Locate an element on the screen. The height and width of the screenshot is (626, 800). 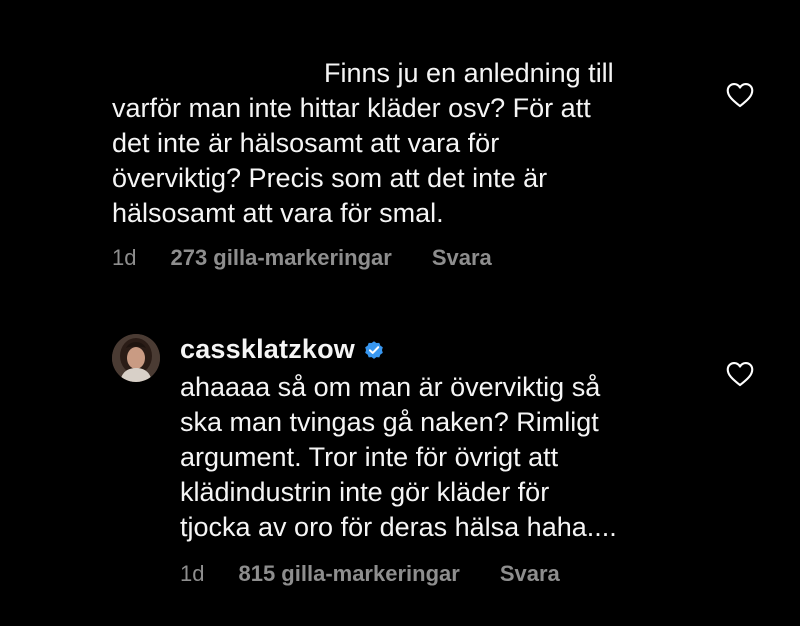
likes-count-link: 815 gilla-markeringar is located at coordinates (348, 574).